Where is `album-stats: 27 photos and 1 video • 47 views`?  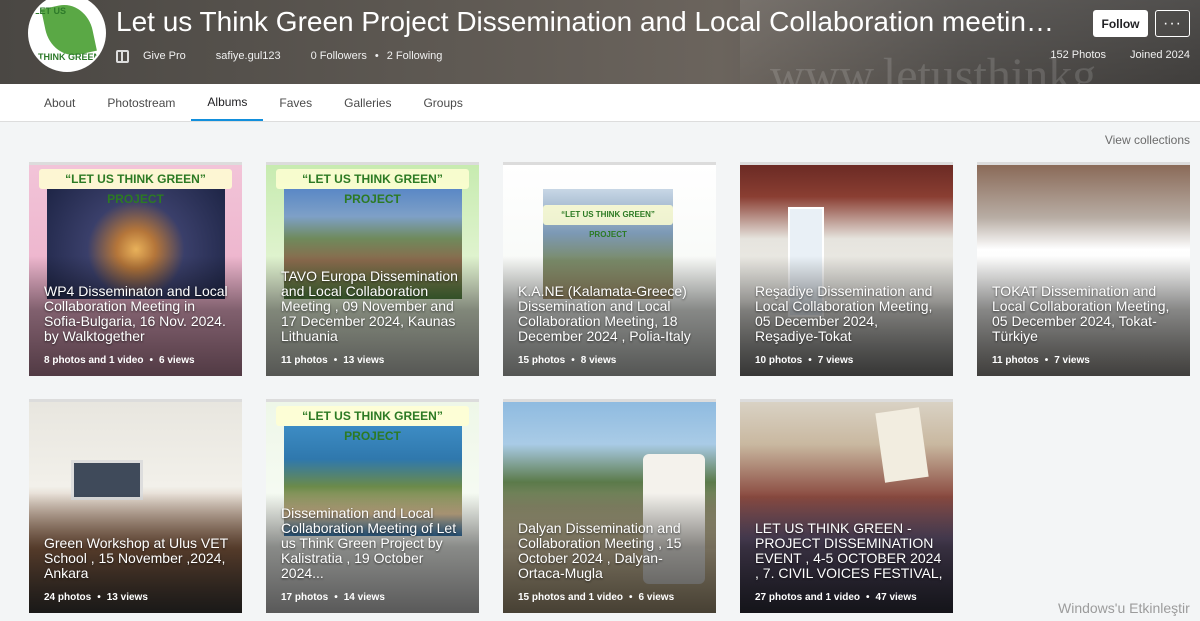 album-stats: 27 photos and 1 video • 47 views is located at coordinates (836, 597).